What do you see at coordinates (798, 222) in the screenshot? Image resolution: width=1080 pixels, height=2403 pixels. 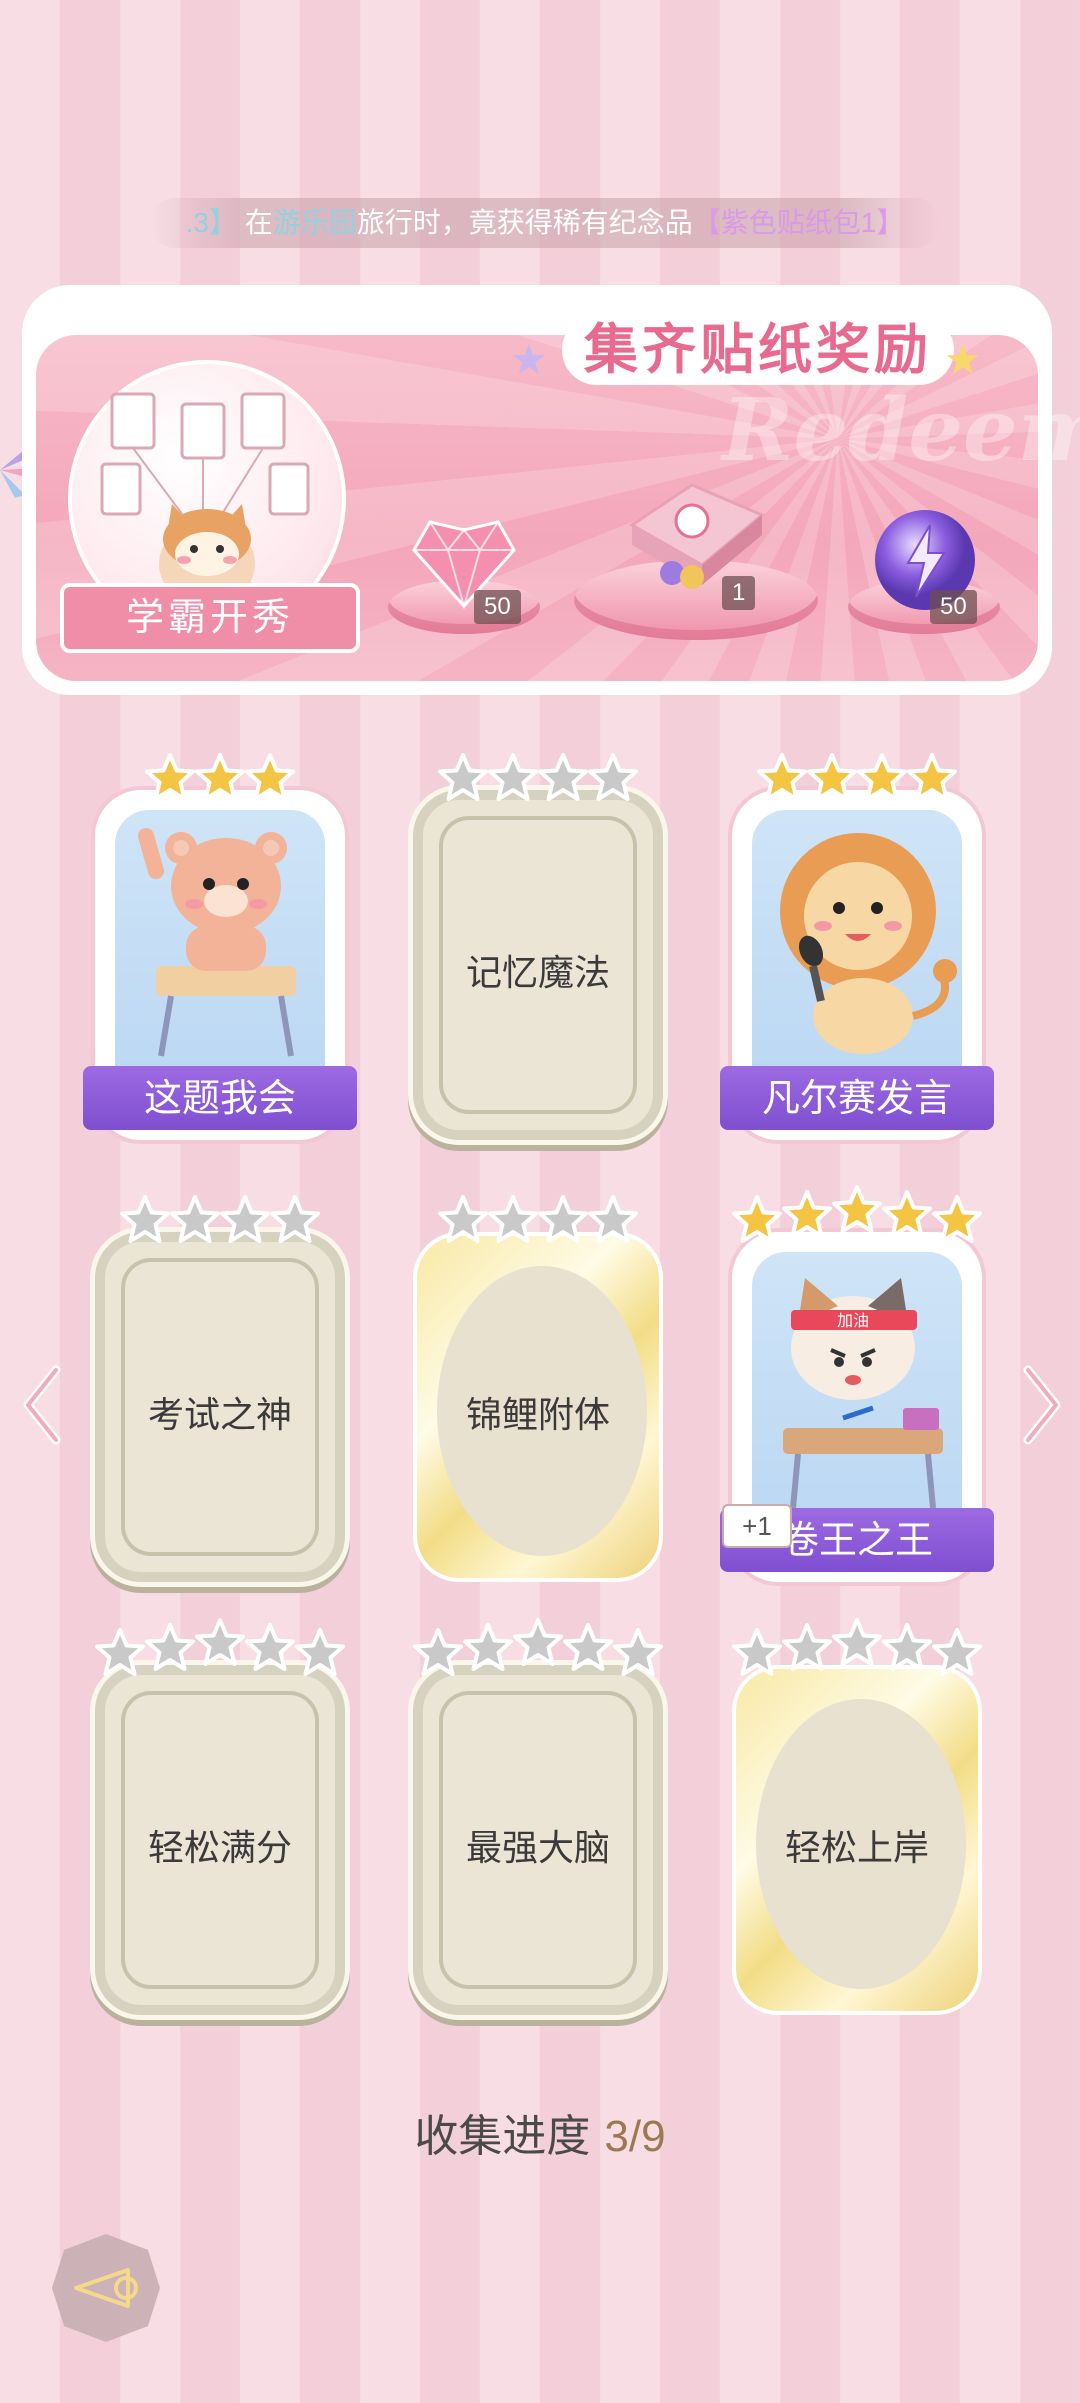 I see `ticker-item: 【紫色贴纸包1】` at bounding box center [798, 222].